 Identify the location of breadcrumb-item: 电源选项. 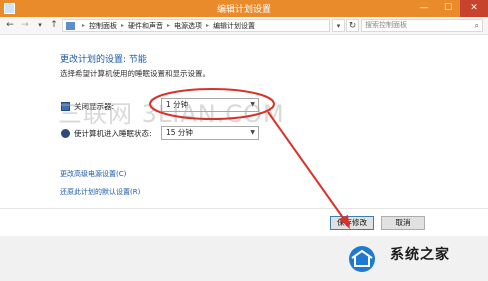
(188, 26).